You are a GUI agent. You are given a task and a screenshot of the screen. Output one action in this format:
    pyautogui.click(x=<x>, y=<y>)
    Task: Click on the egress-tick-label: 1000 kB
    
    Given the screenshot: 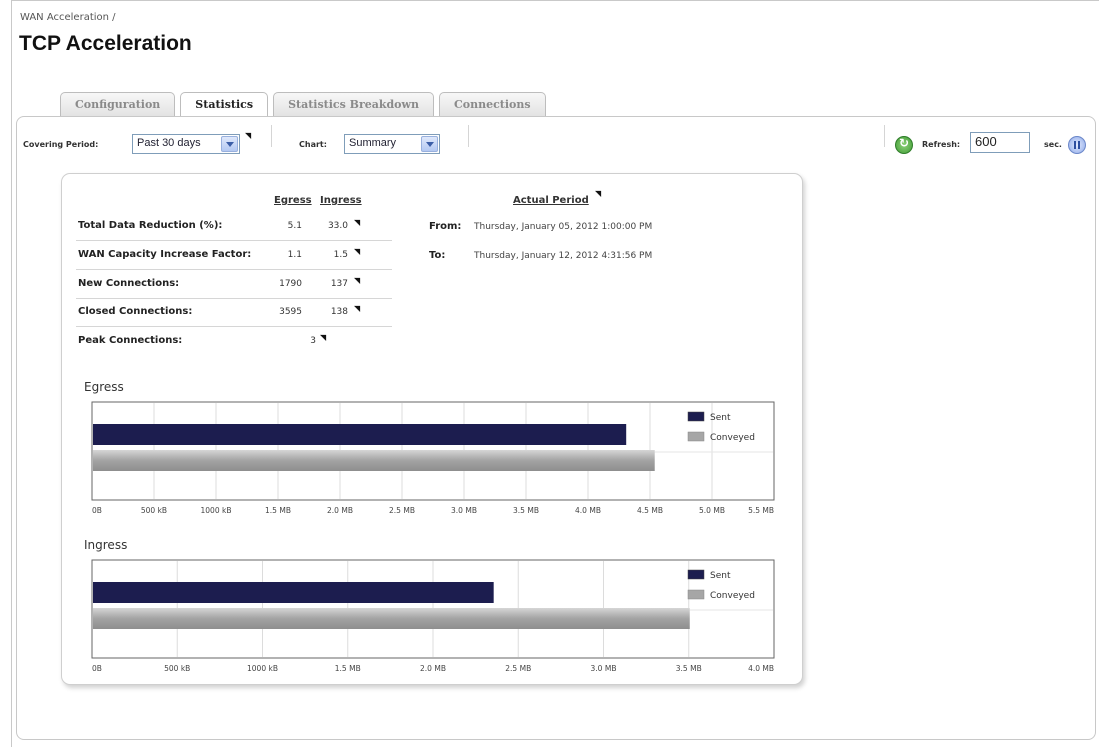 What is the action you would take?
    pyautogui.click(x=216, y=510)
    